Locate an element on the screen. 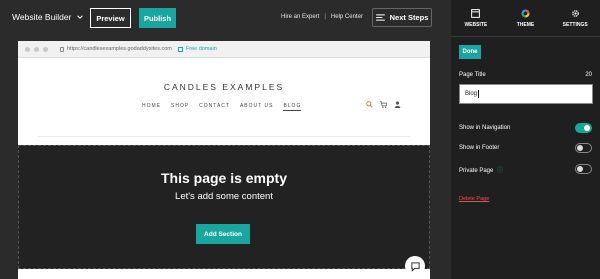  next-steps-label: Next Steps is located at coordinates (409, 17).